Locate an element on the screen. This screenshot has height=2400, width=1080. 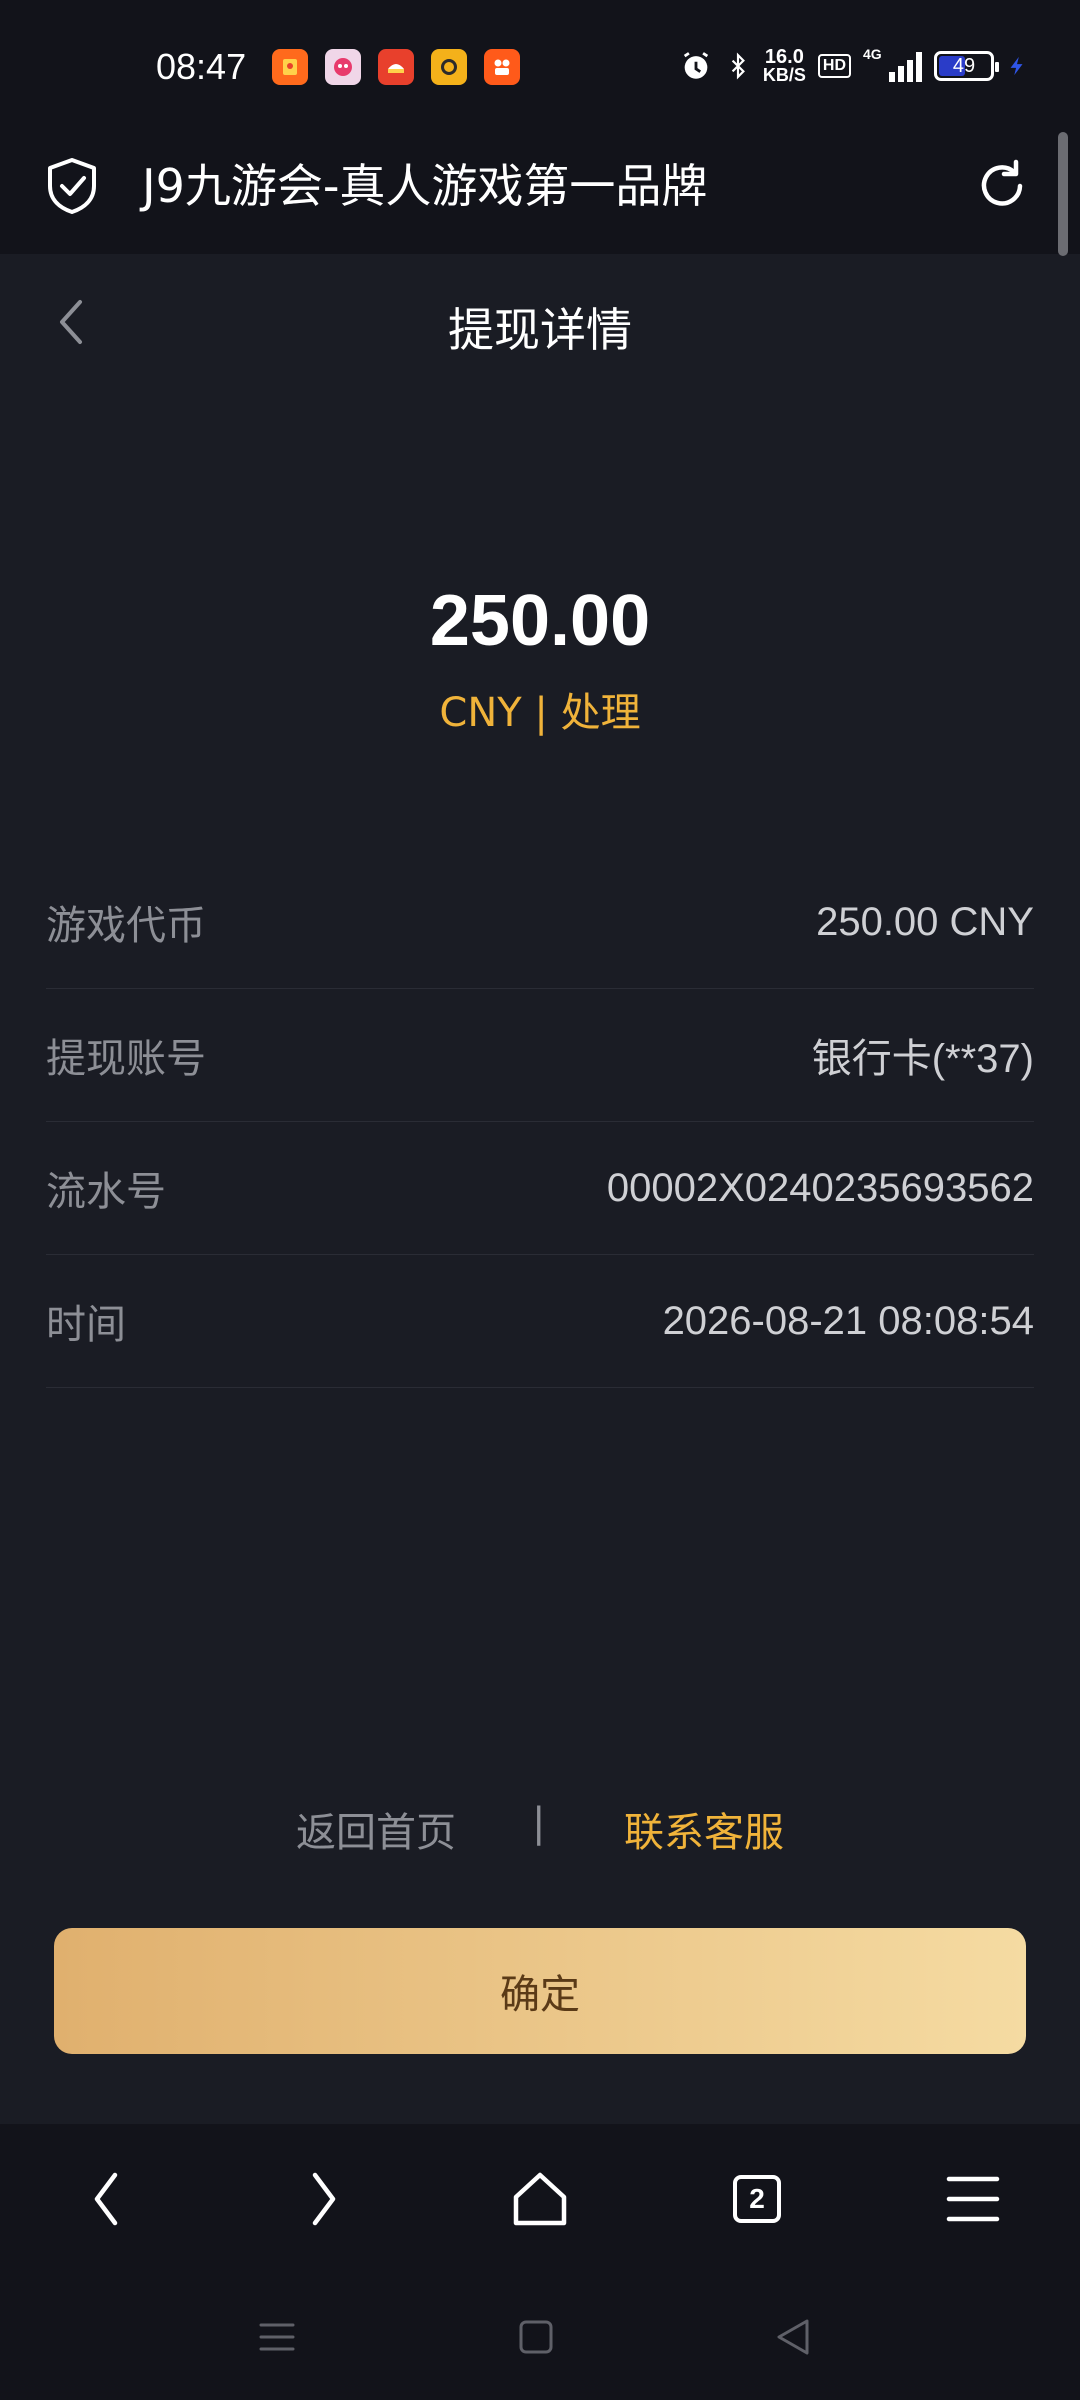
browser-menu-button is located at coordinates (973, 2199).